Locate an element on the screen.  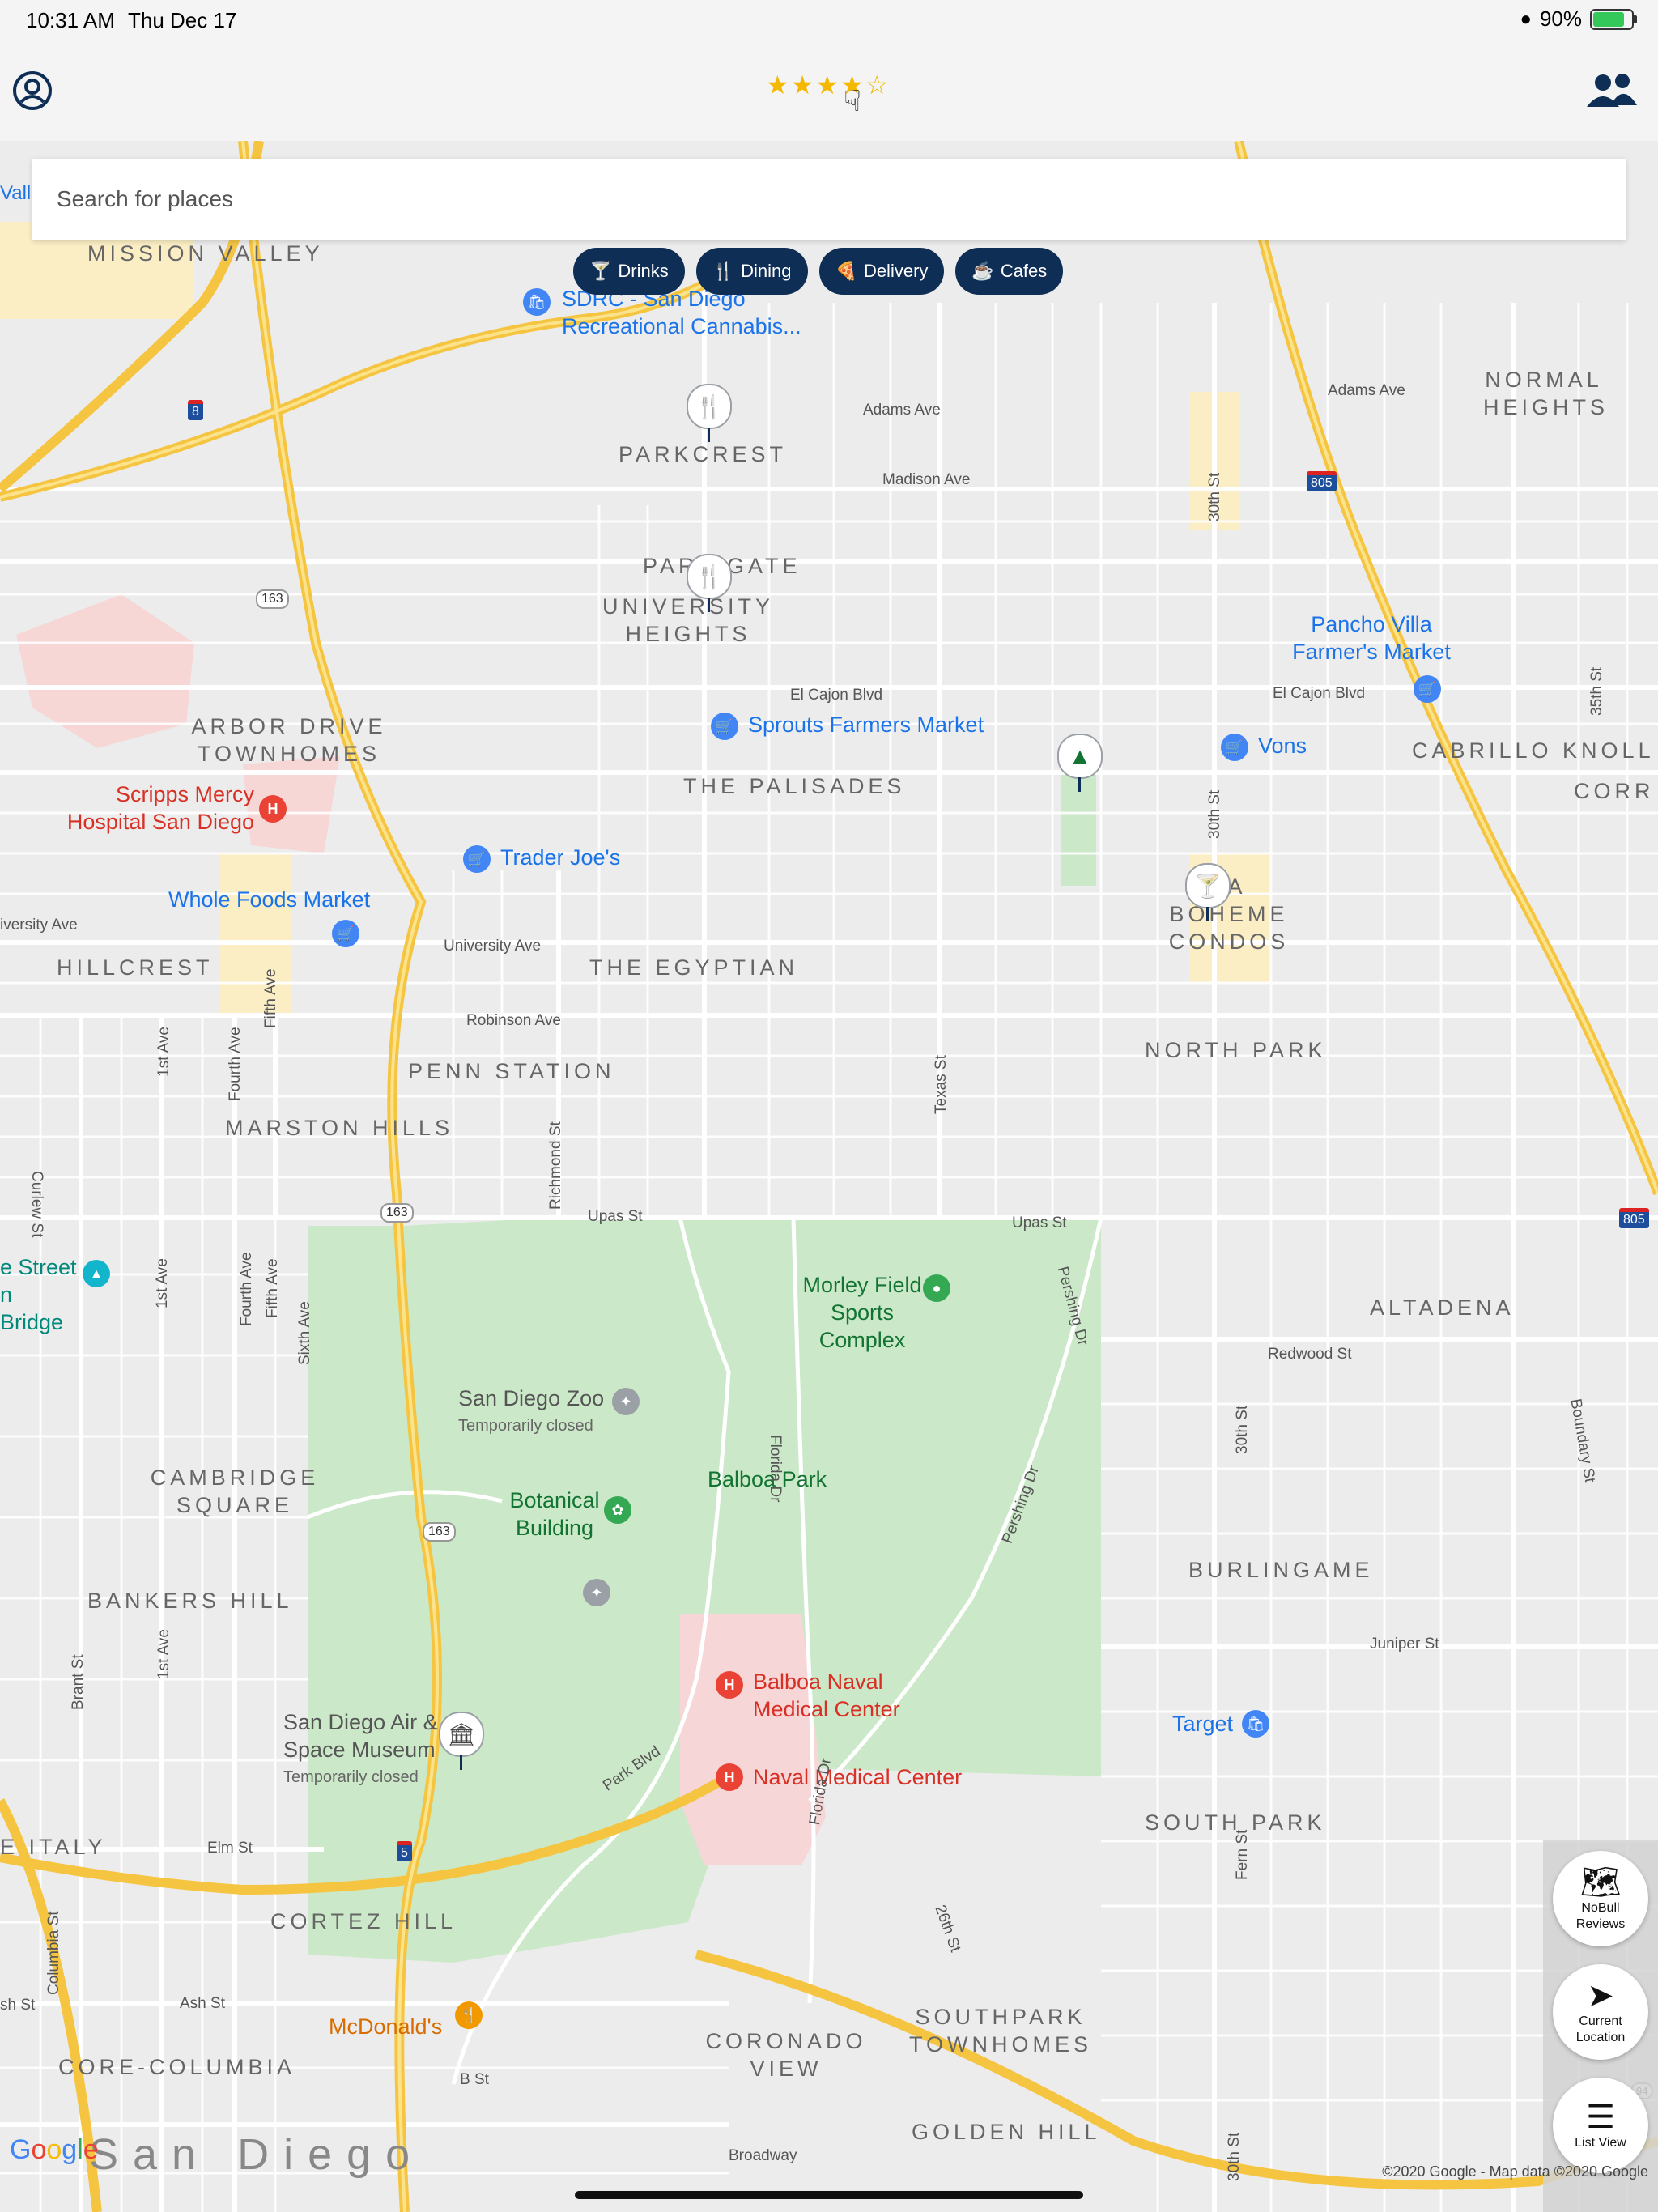
street-30th-a: 30th St is located at coordinates (1214, 497).